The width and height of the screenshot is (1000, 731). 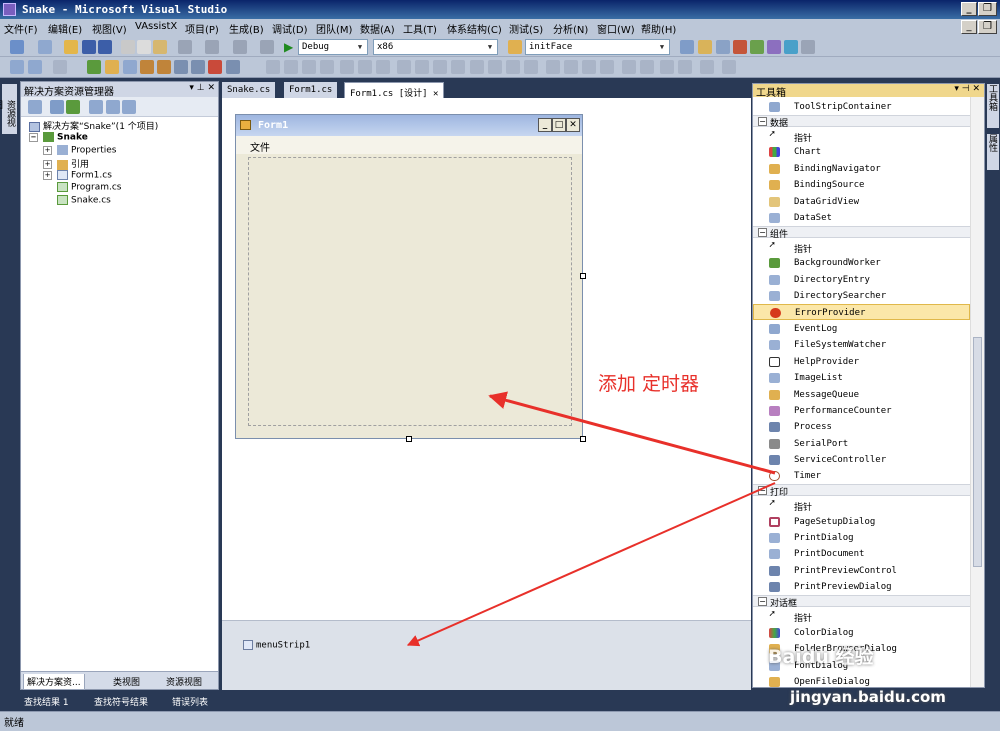 I want to click on save-all-icon, so click(x=105, y=47).